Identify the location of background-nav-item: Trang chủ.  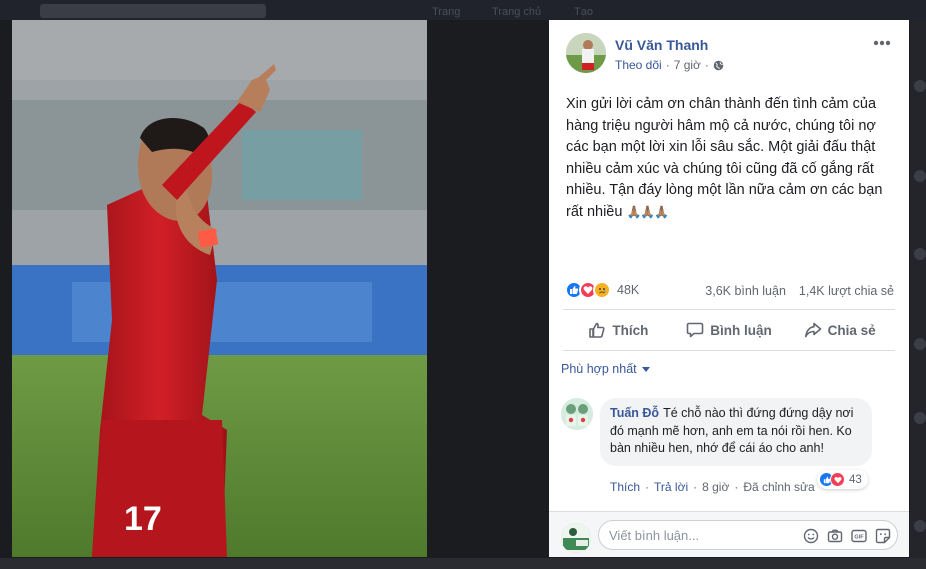
(517, 12).